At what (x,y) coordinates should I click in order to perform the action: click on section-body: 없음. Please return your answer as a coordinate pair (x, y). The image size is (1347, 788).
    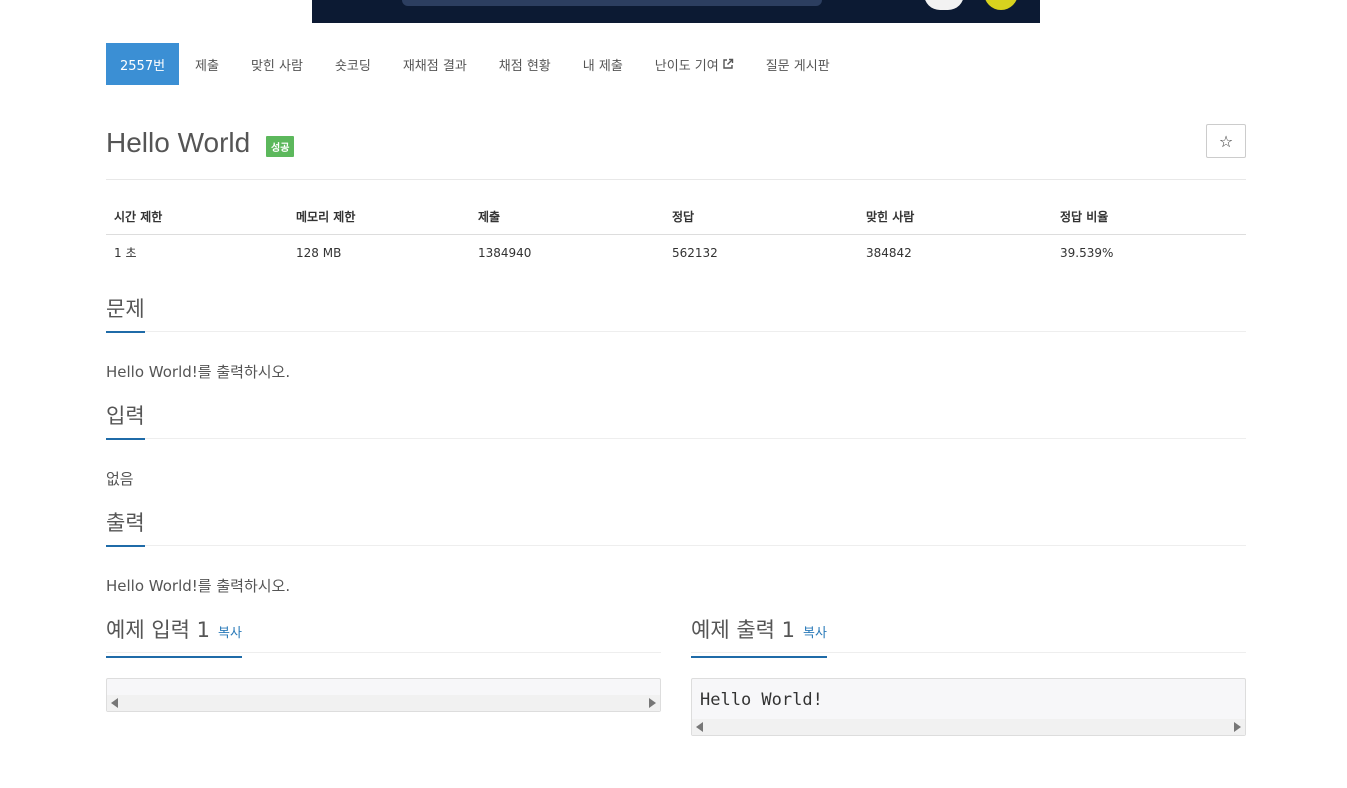
    Looking at the image, I should click on (120, 479).